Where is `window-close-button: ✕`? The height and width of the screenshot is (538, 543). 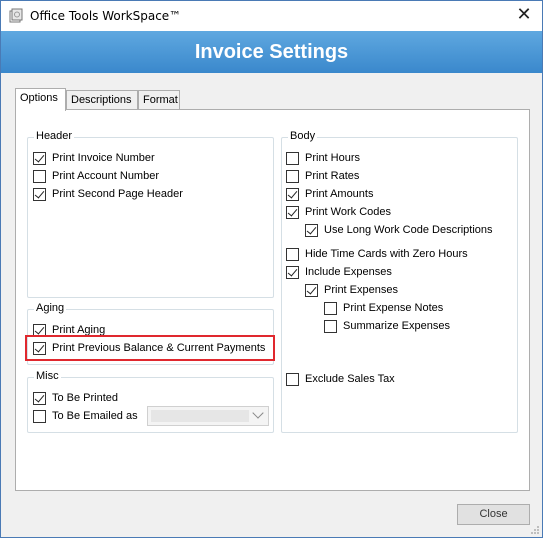
window-close-button: ✕ is located at coordinates (524, 16).